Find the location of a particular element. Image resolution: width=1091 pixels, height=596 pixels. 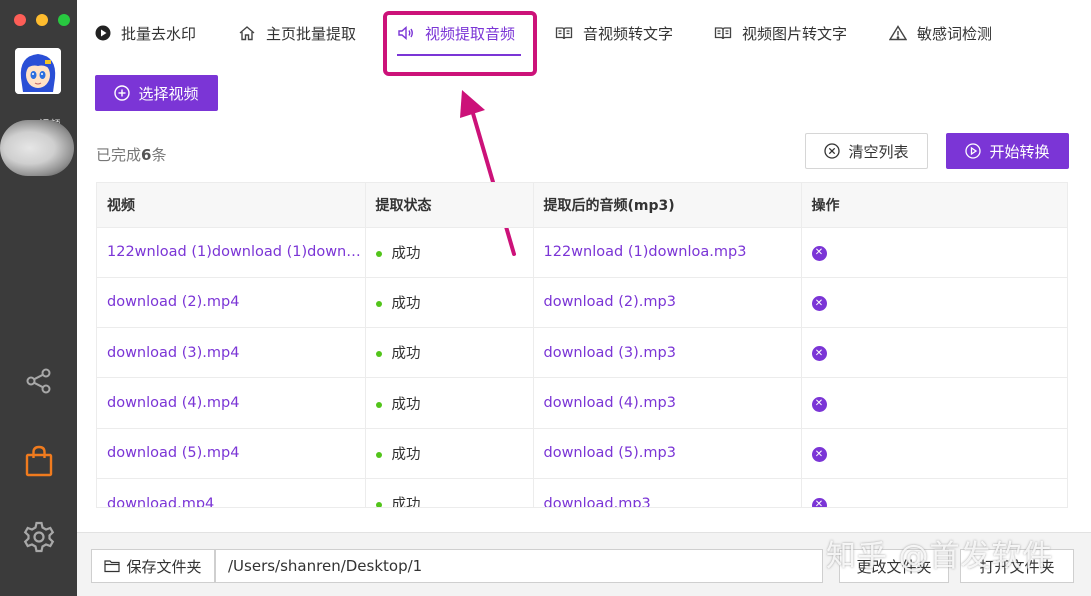

table-row: download (4).mp4 成功 download (4).mp3 ✕ is located at coordinates (582, 403).